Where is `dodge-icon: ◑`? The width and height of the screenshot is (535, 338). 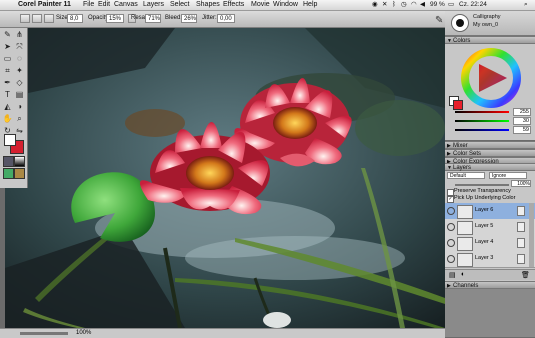
dodge-icon: ◑ is located at coordinates (19, 107).